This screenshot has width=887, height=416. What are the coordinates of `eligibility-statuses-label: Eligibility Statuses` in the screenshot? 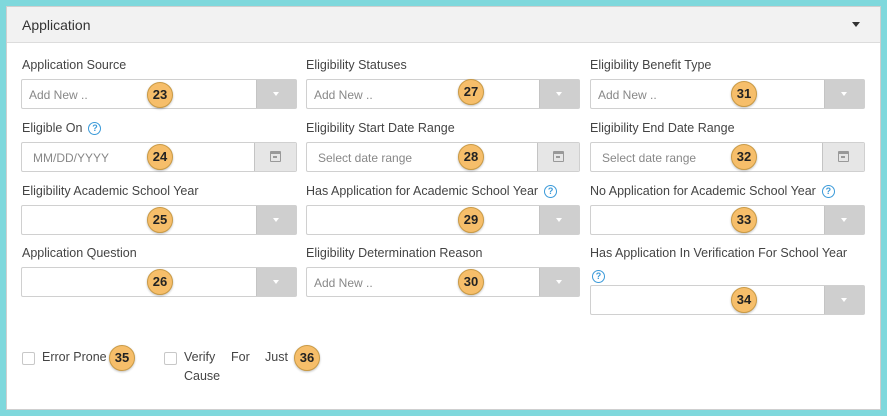 It's located at (356, 65).